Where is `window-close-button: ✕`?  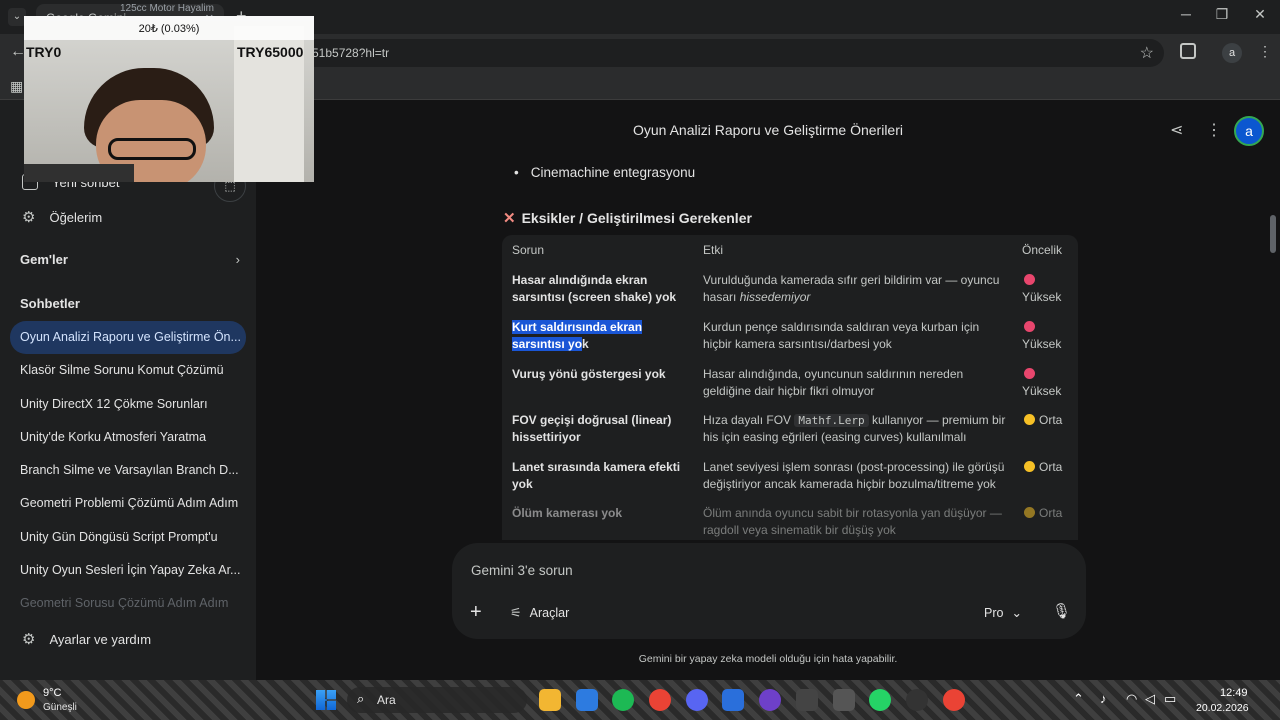
window-close-button: ✕ is located at coordinates (1260, 14).